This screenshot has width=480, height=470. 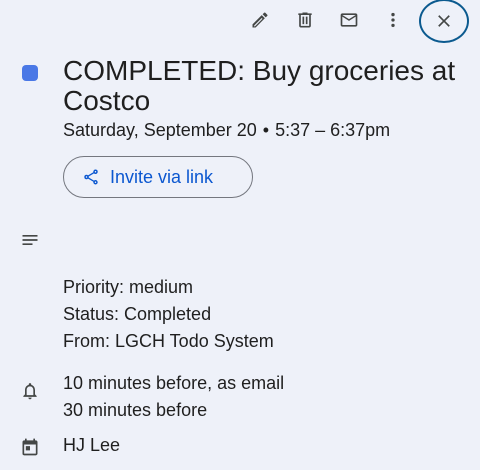 What do you see at coordinates (174, 383) in the screenshot?
I see `notification-item: 10 minutes before, as email` at bounding box center [174, 383].